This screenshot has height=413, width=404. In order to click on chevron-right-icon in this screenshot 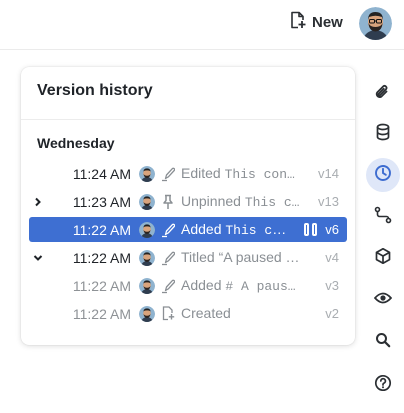, I will do `click(38, 202)`.